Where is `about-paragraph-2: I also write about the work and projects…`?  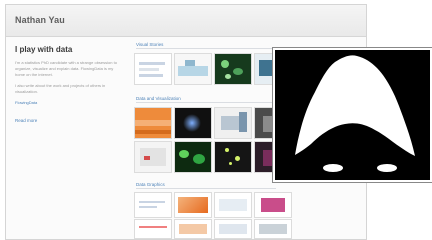
about-paragraph-2: I also write about the work and projects… is located at coordinates (60, 88).